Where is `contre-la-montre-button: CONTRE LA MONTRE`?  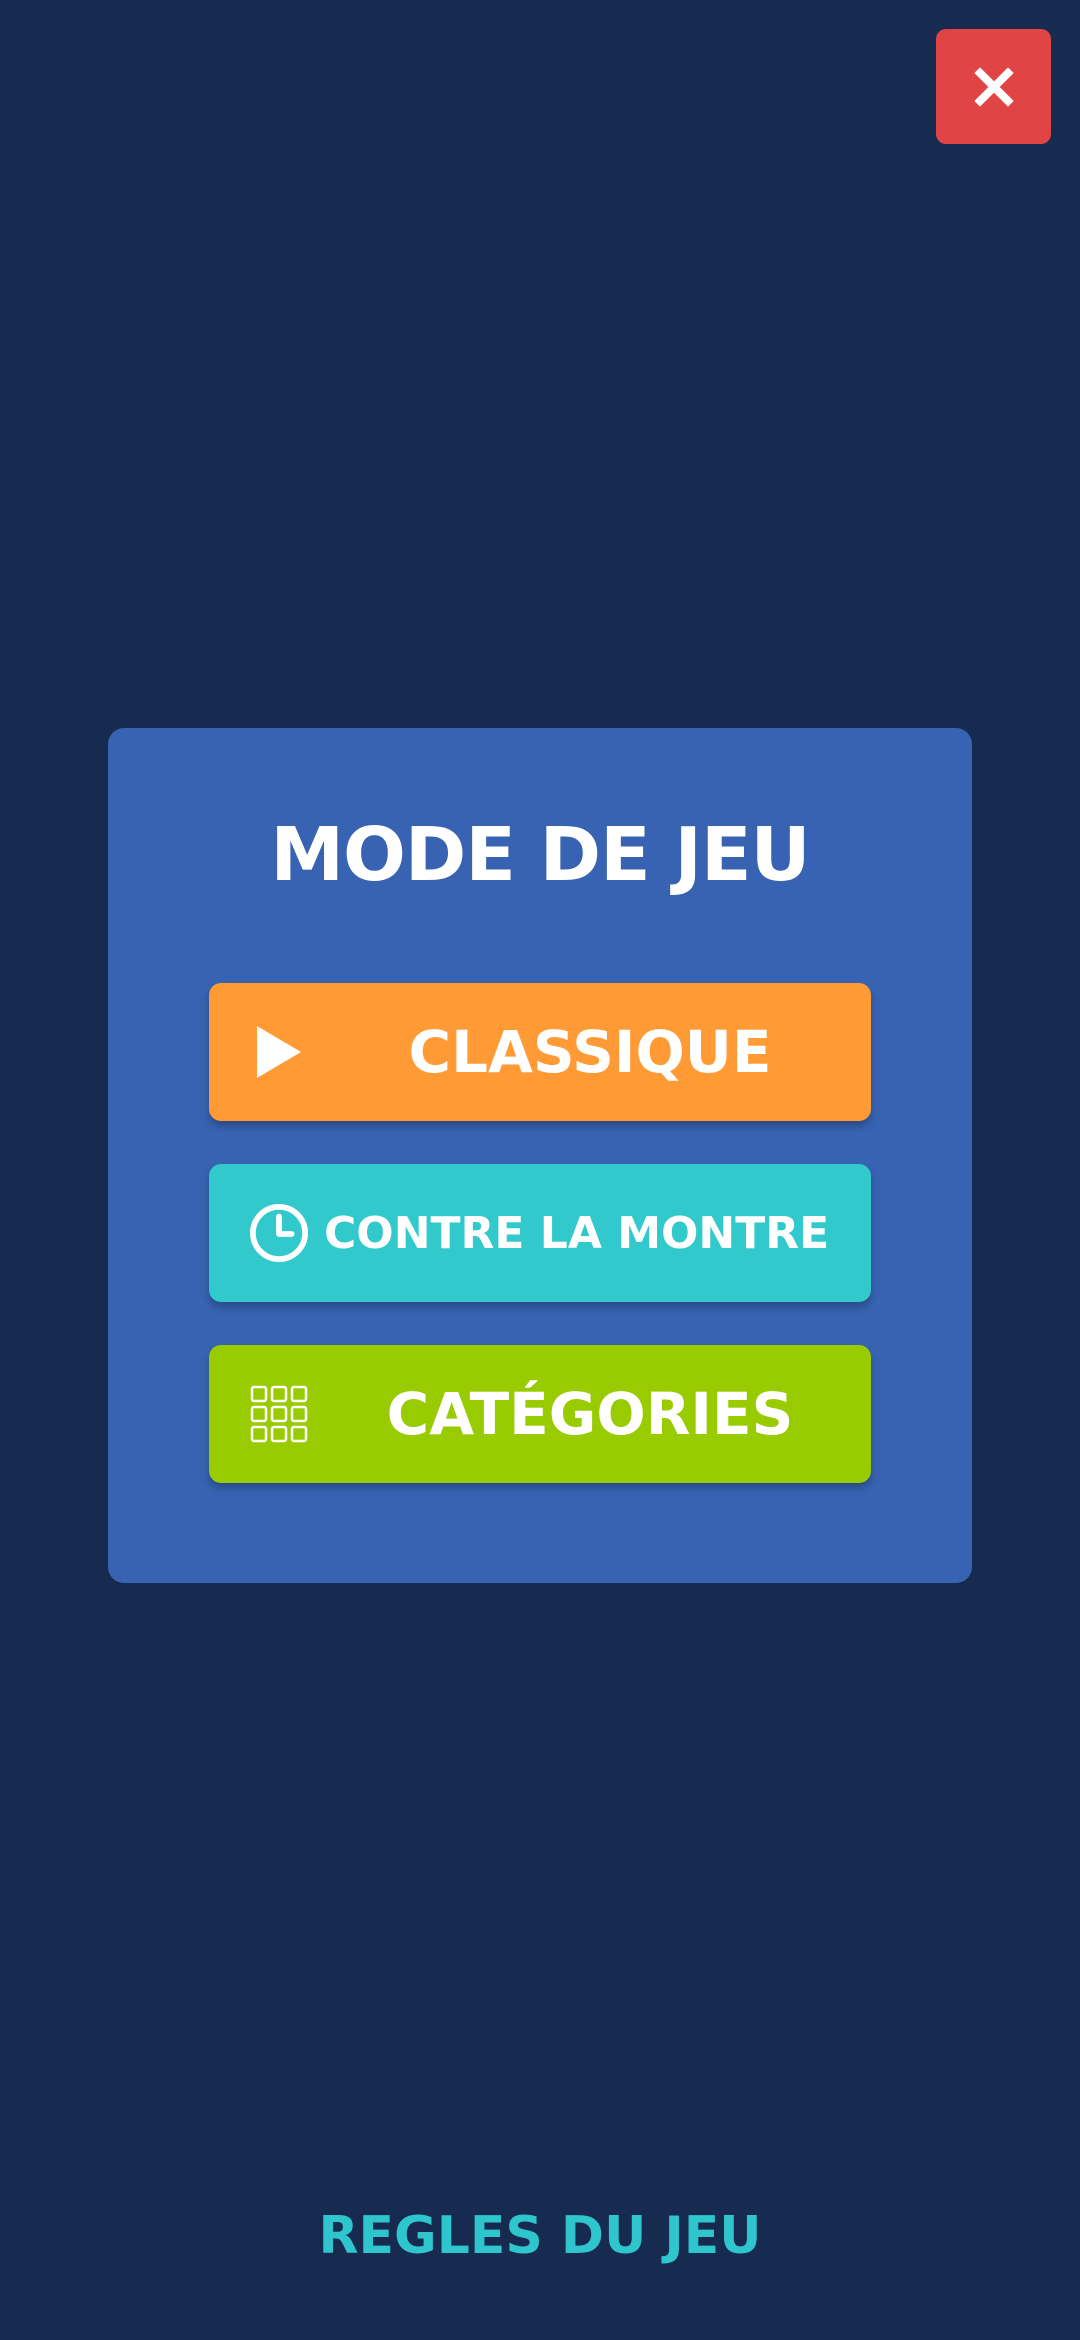
contre-la-montre-button: CONTRE LA MONTRE is located at coordinates (540, 1233).